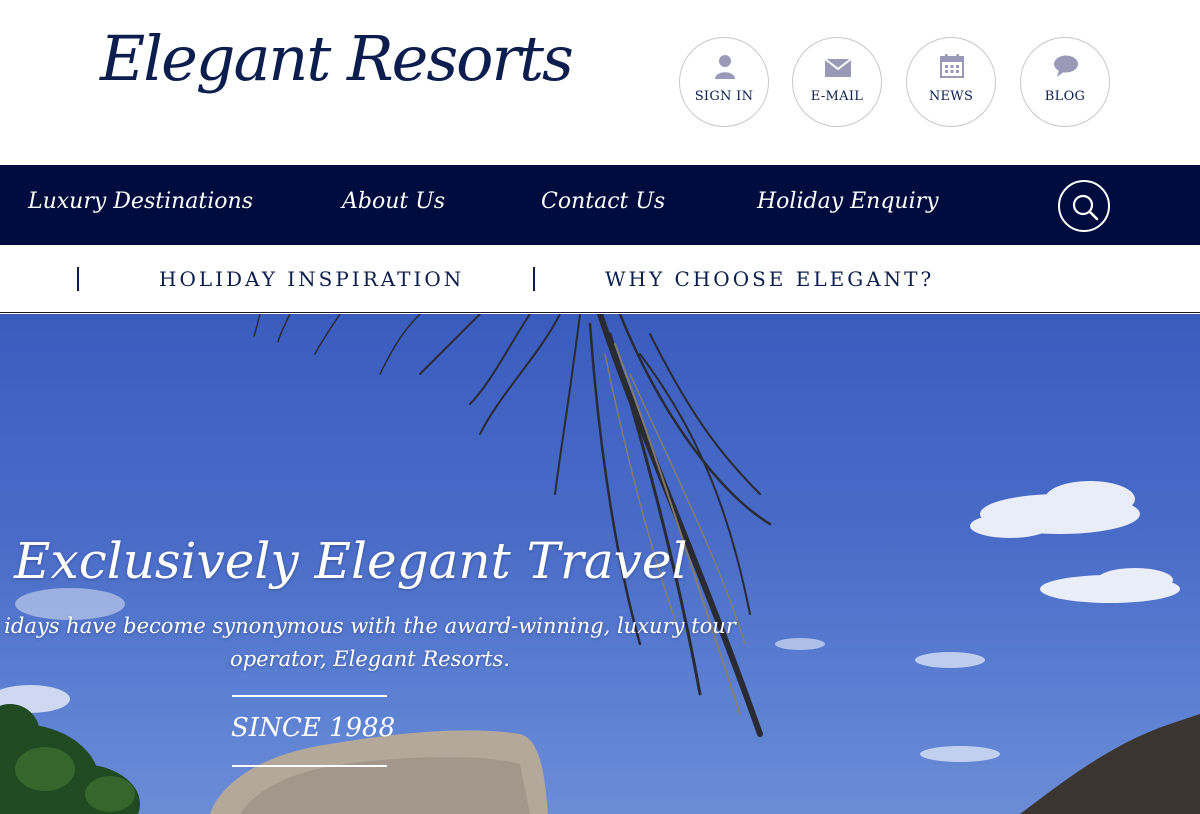  What do you see at coordinates (313, 728) in the screenshot?
I see `since-year: SINCE 1988` at bounding box center [313, 728].